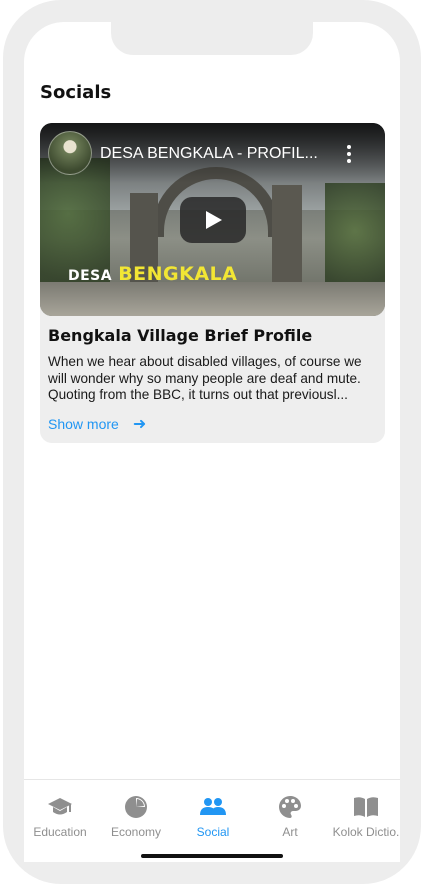 This screenshot has height=885, width=424. Describe the element at coordinates (212, 299) in the screenshot. I see `video-thumbnail-road` at that location.